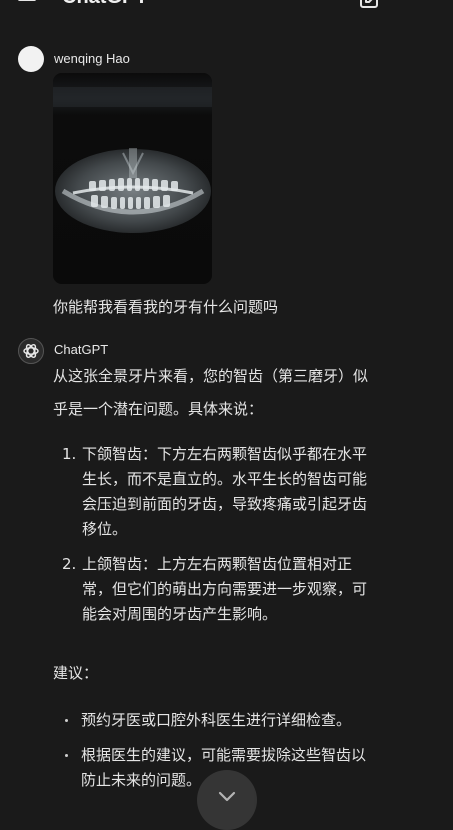 The width and height of the screenshot is (453, 830). I want to click on more-icon, so click(422, 4).